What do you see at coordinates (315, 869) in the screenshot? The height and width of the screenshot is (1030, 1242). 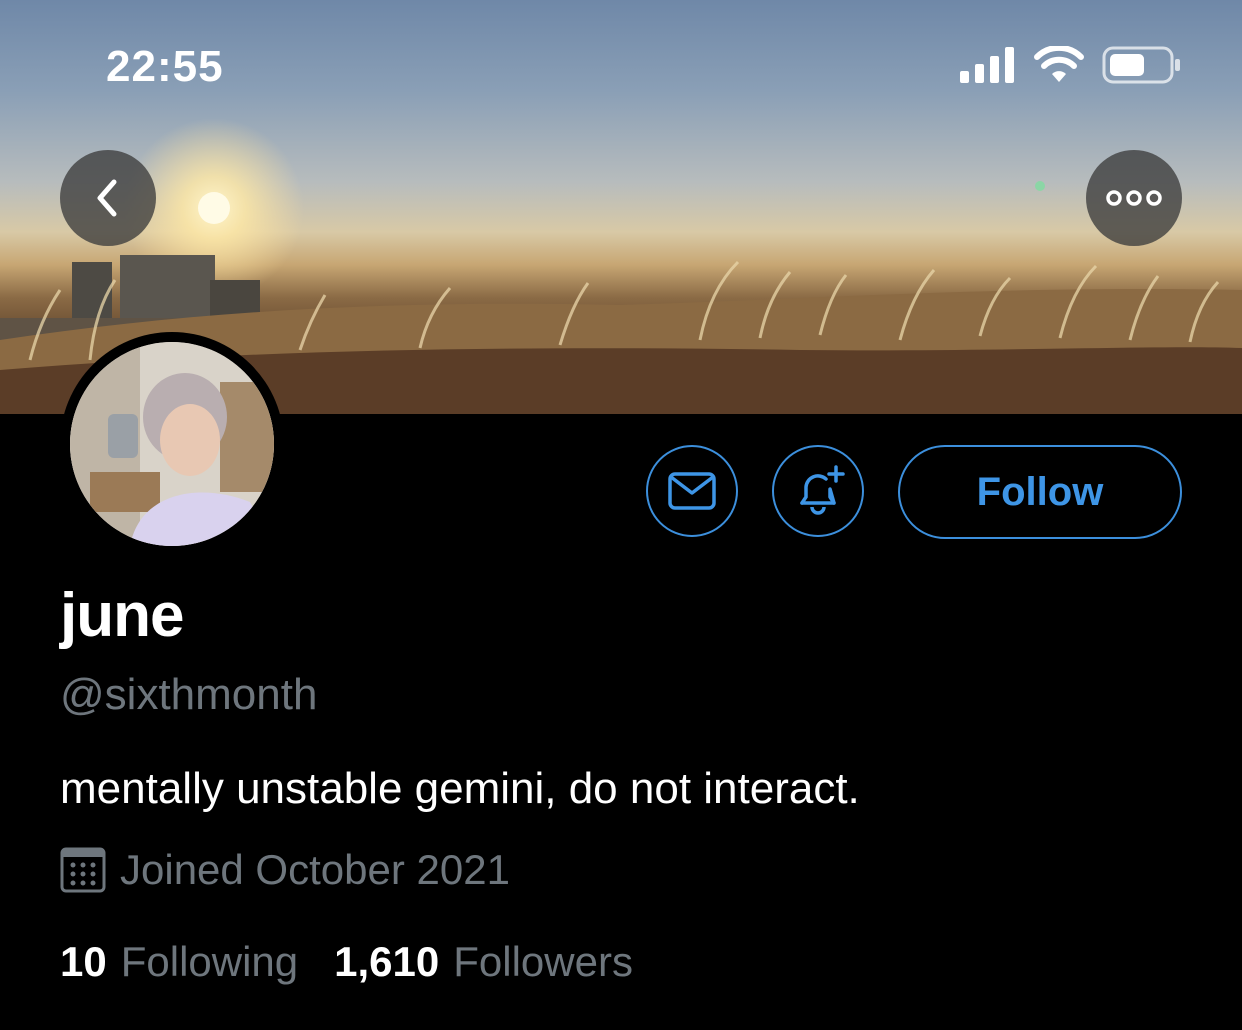 I see `joined-text: Joined October 2021` at bounding box center [315, 869].